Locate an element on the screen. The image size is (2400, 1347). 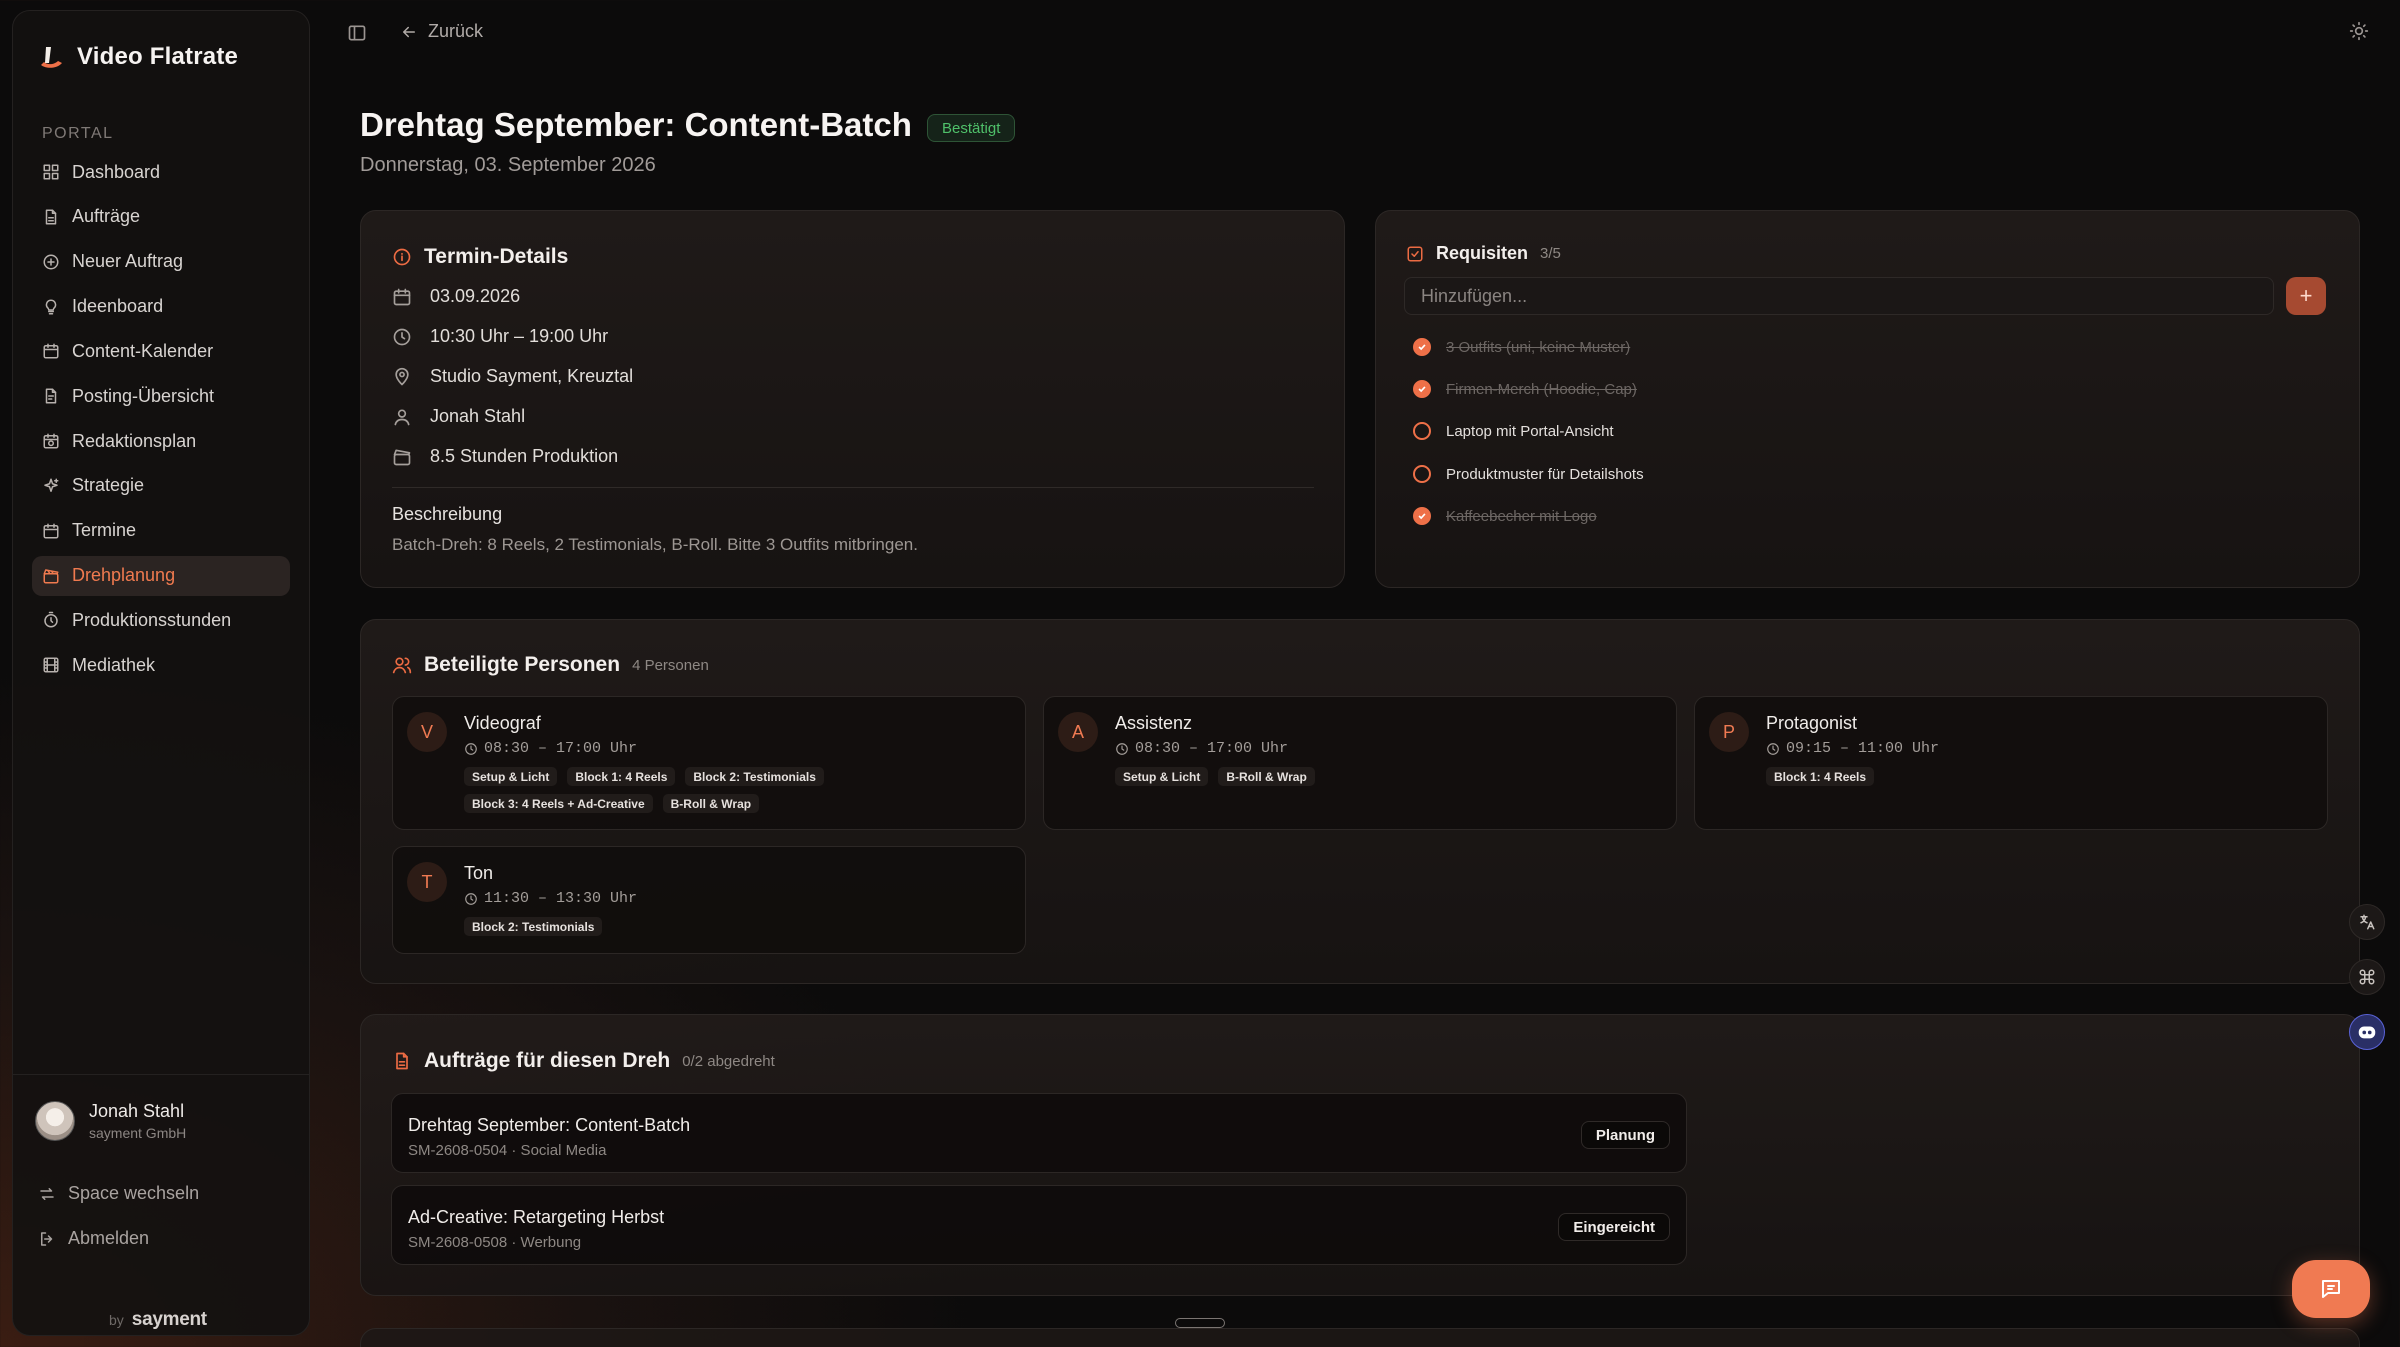
sidebar-toggle-button is located at coordinates (357, 33).